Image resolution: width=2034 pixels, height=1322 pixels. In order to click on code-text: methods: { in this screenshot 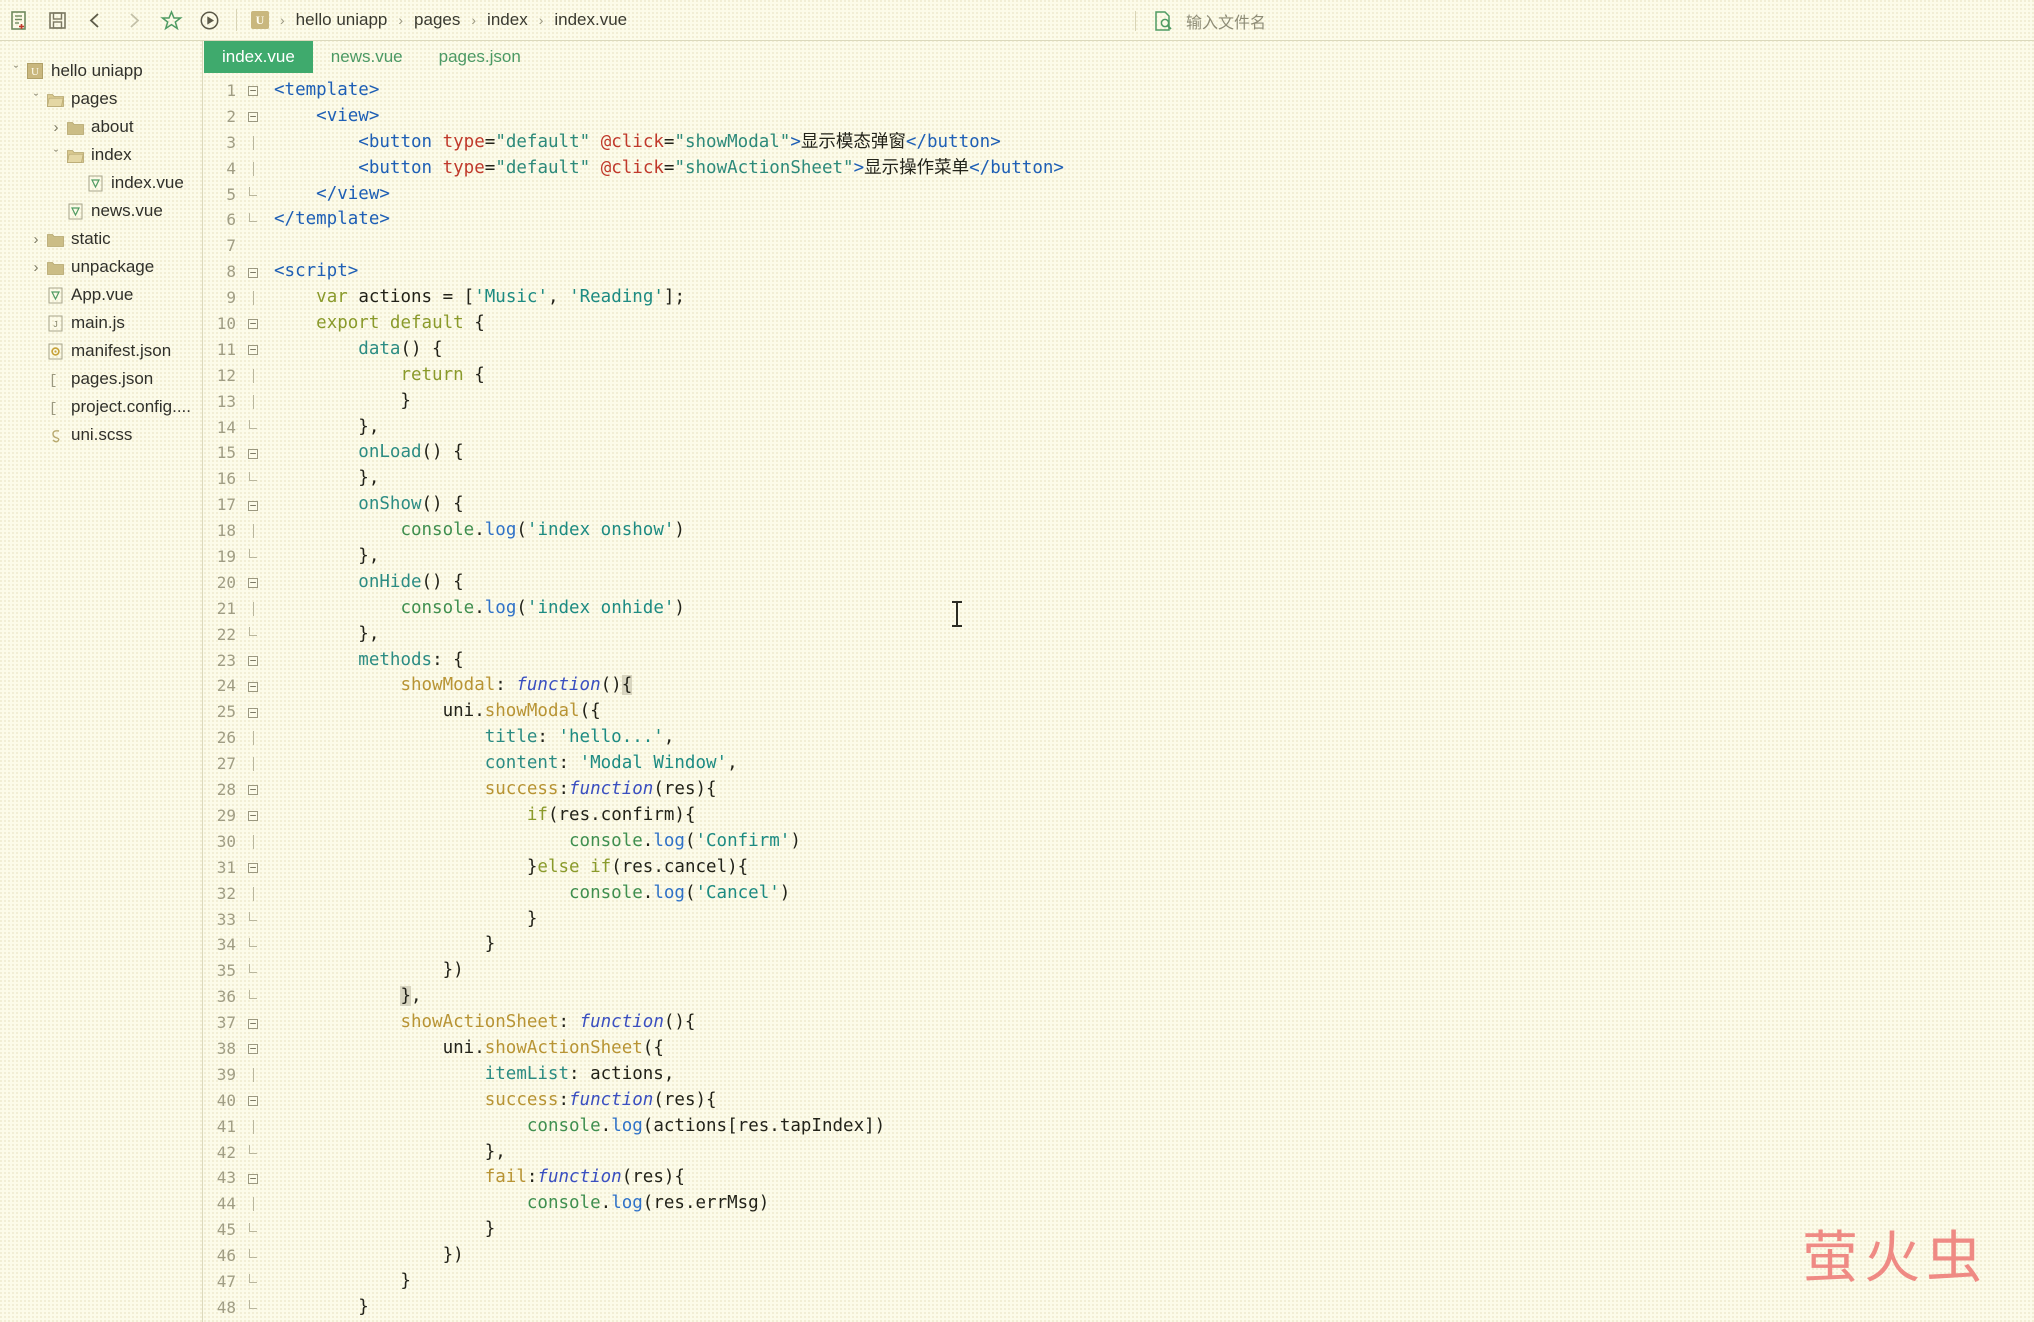, I will do `click(363, 661)`.